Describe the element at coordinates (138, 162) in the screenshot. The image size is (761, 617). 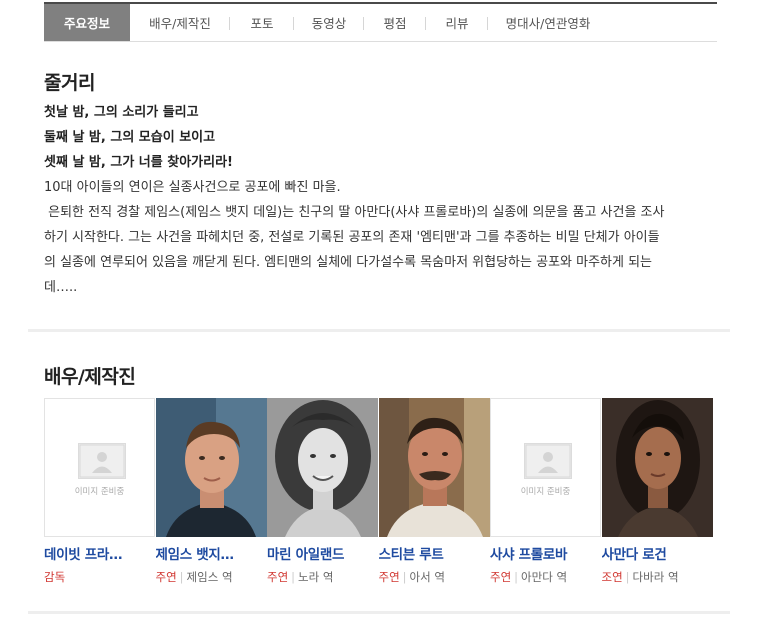
I see `tagline: 셋째 날 밤, 그가 너를 찾아가리라!` at that location.